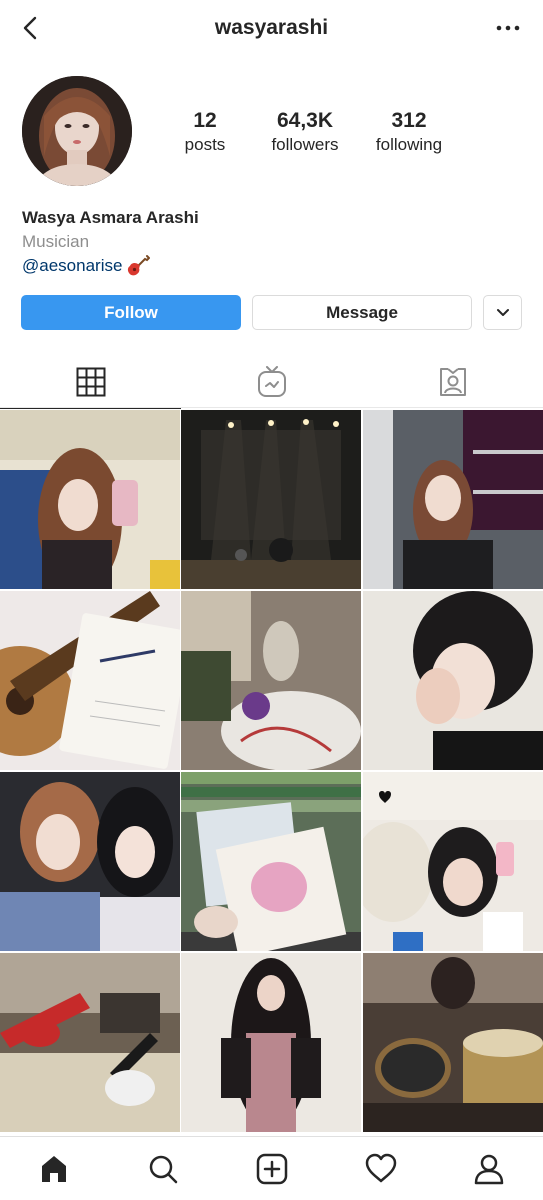  I want to click on profile-avatar, so click(77, 131).